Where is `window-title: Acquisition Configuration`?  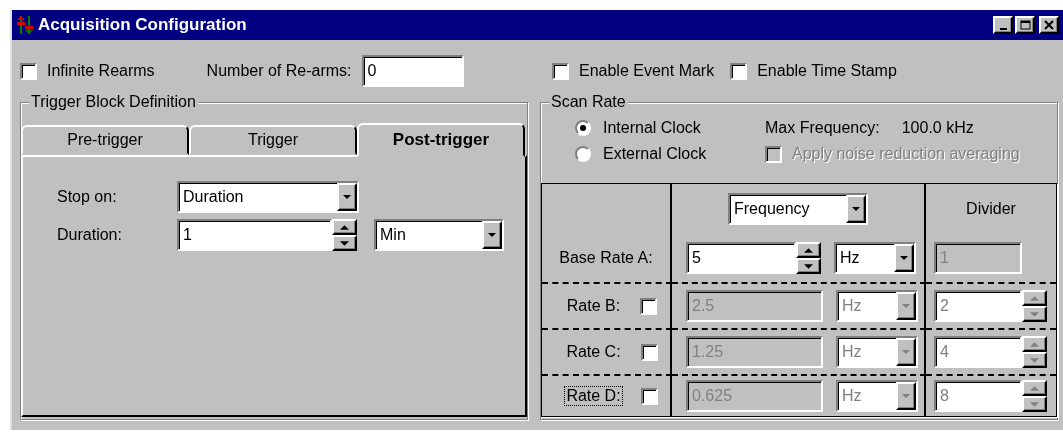 window-title: Acquisition Configuration is located at coordinates (142, 25).